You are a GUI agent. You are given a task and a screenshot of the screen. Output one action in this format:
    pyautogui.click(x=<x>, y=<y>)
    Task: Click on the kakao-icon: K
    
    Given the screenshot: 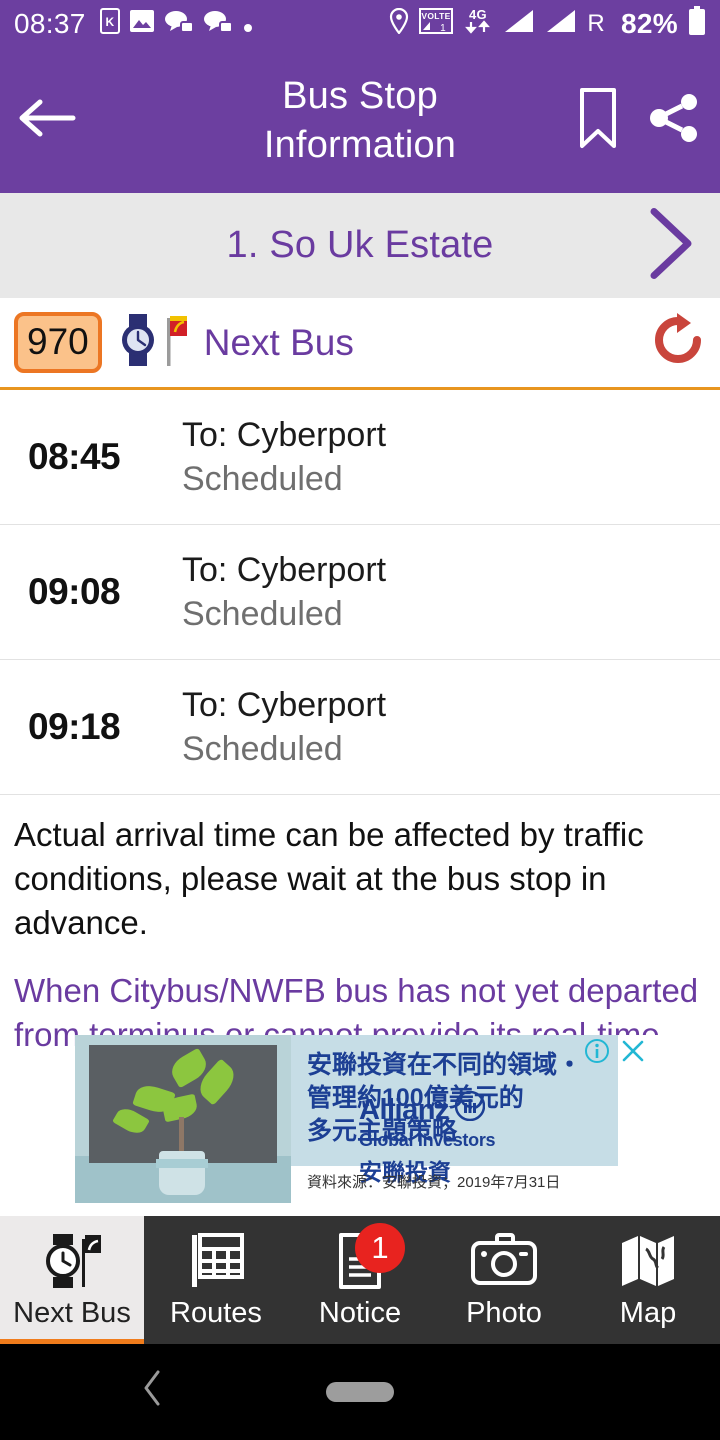 What is the action you would take?
    pyautogui.click(x=109, y=24)
    